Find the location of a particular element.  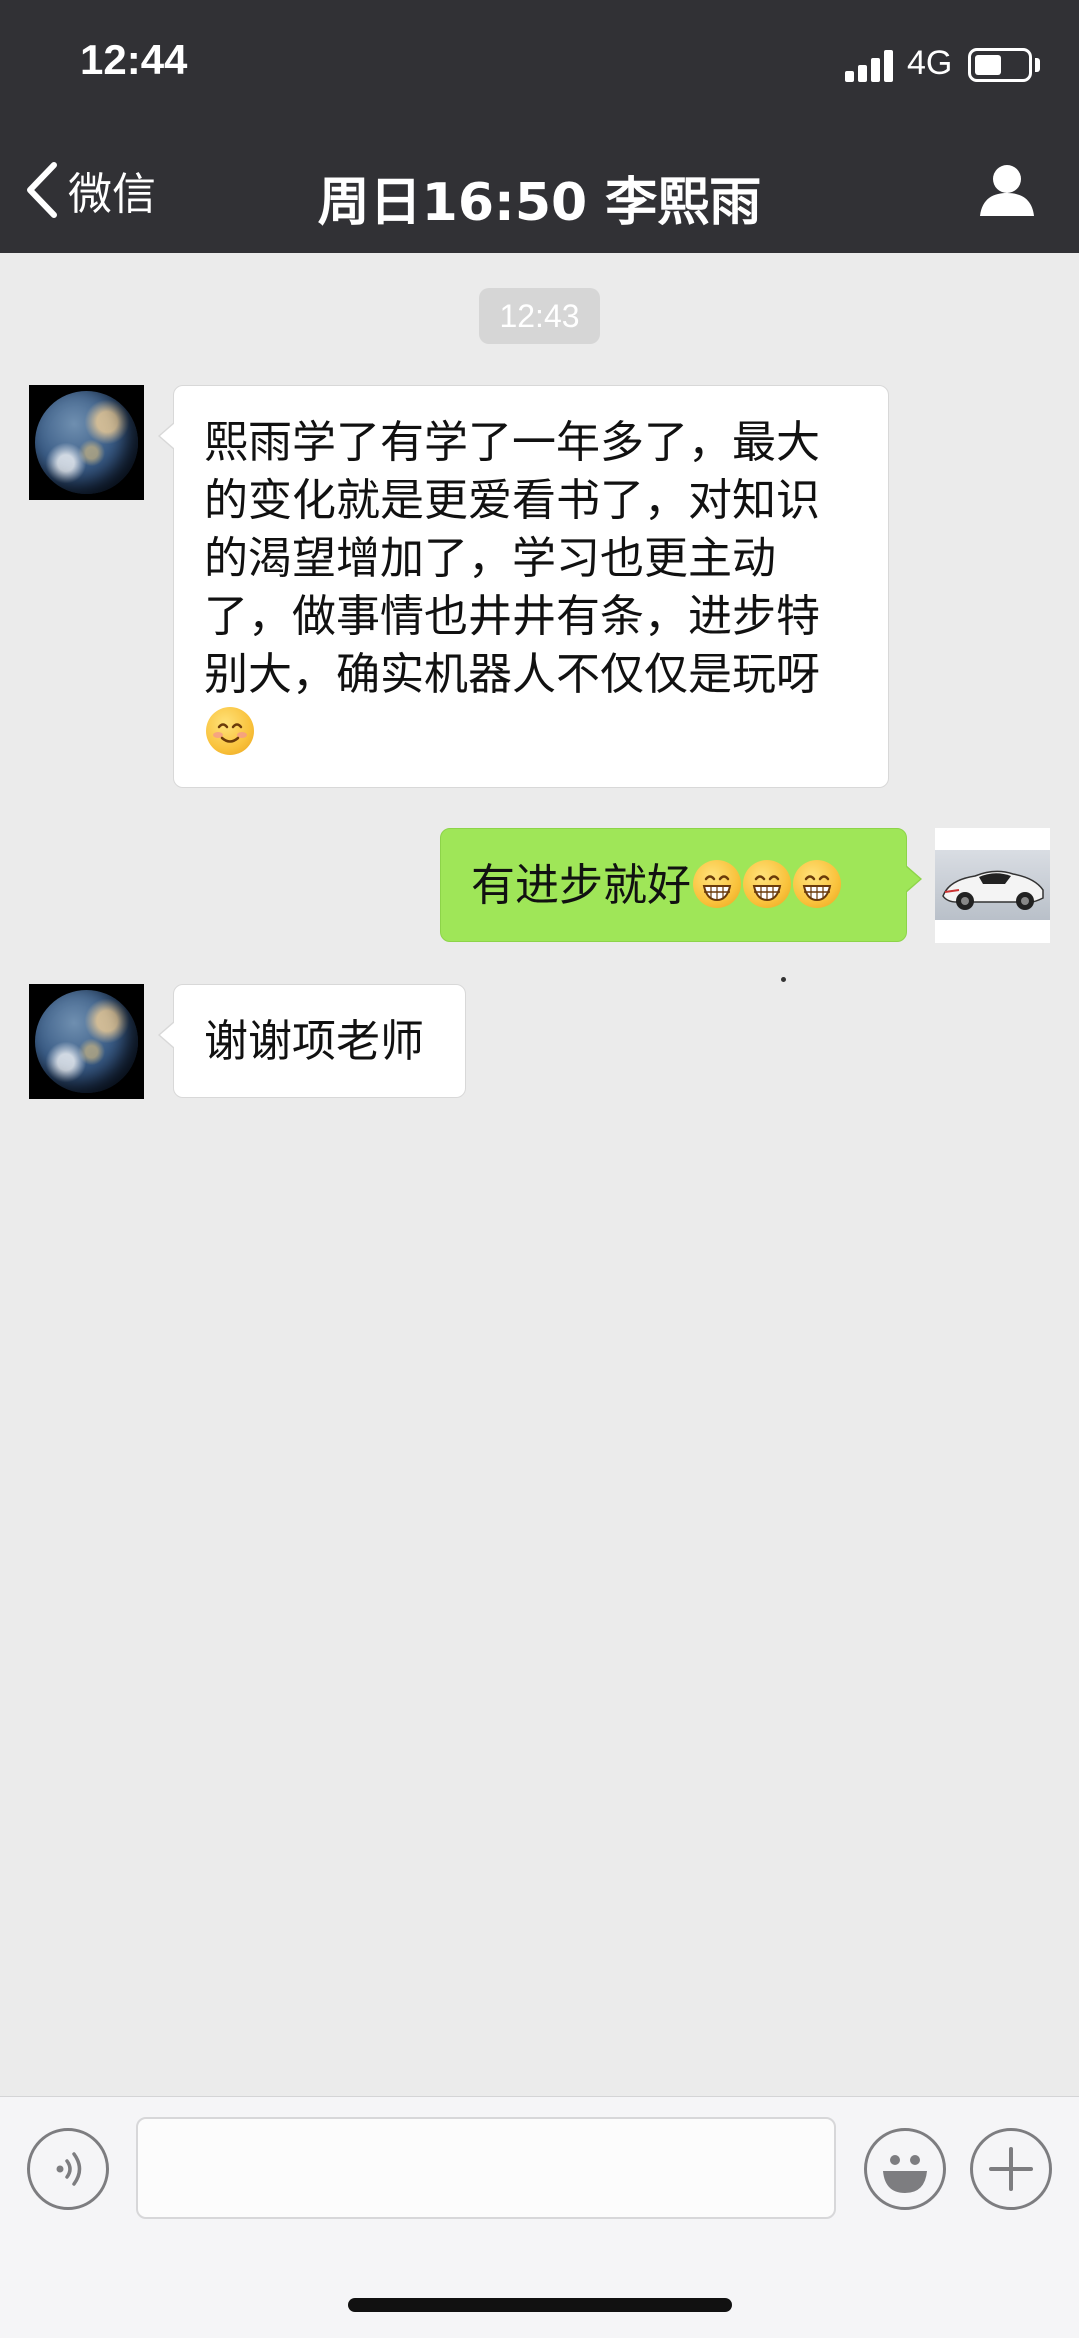

message-line: 的渴望增加了，学习也更主动 is located at coordinates (490, 558).